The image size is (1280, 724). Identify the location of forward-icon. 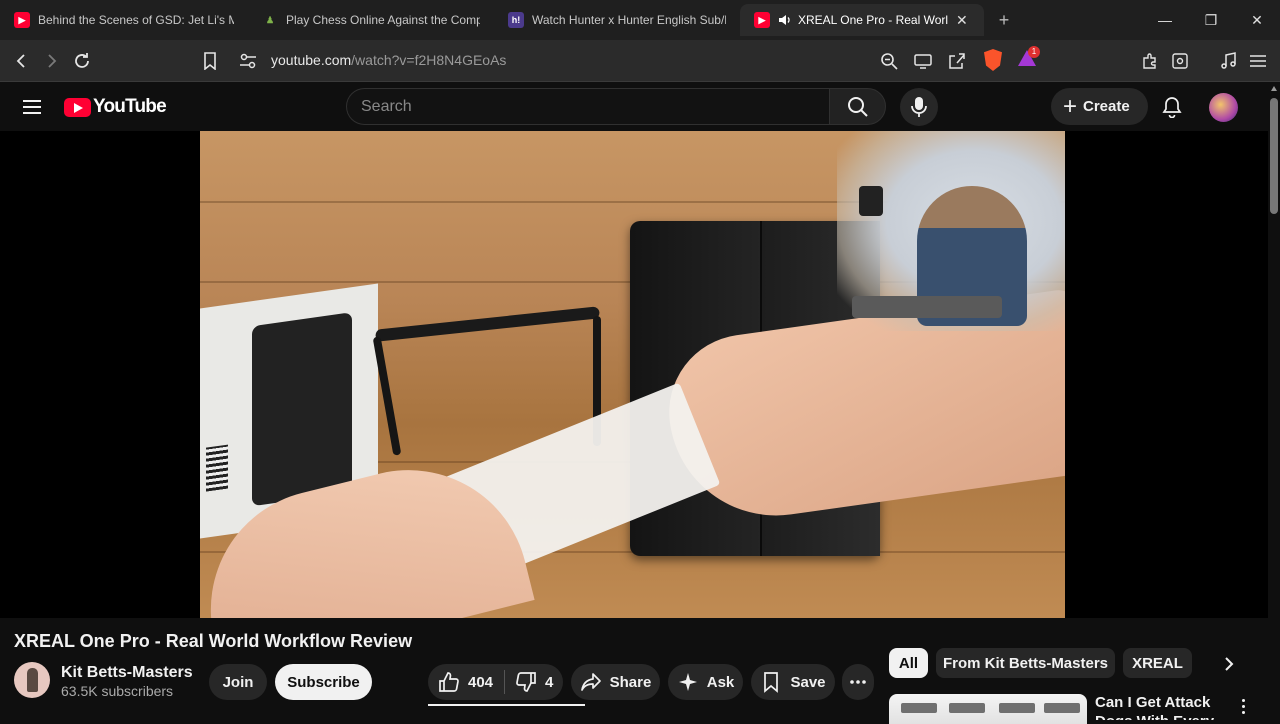
(51, 61).